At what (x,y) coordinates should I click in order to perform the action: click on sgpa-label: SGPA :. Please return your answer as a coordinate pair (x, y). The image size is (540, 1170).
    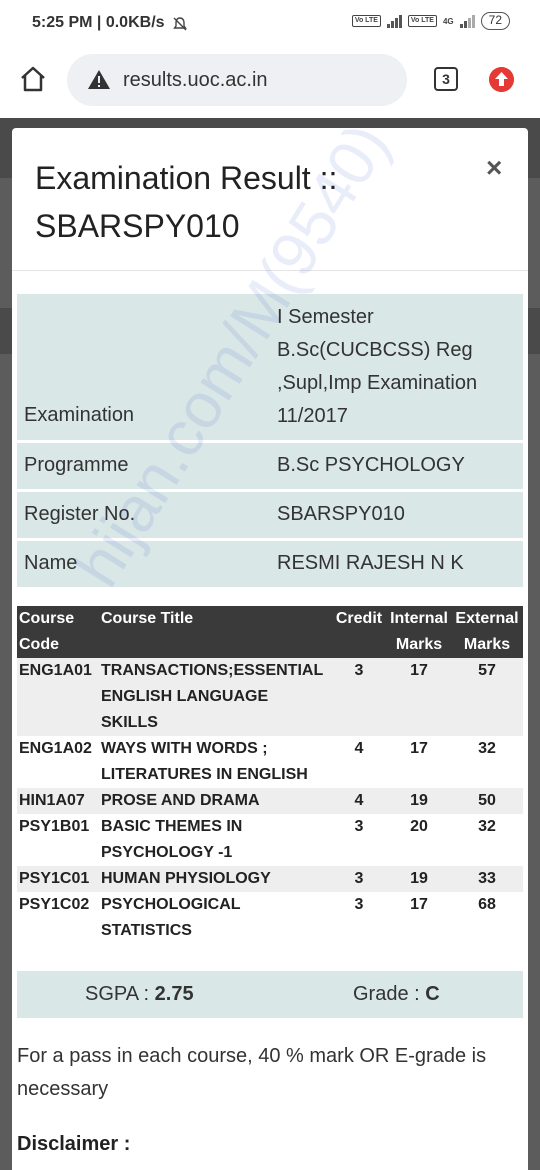
    Looking at the image, I should click on (120, 994).